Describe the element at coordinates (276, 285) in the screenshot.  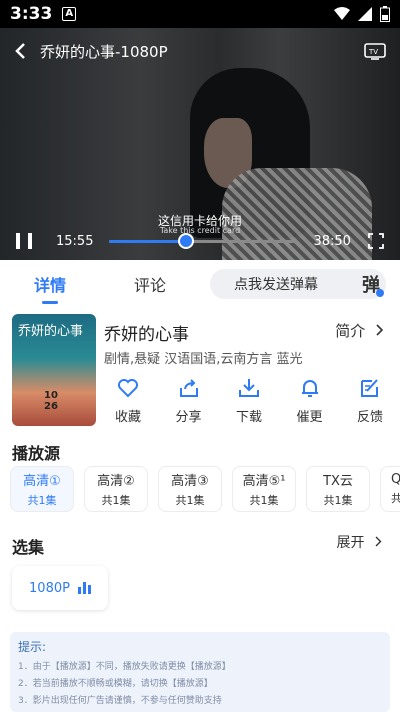
I see `danmu-placeholder: 点我发送弹幕` at that location.